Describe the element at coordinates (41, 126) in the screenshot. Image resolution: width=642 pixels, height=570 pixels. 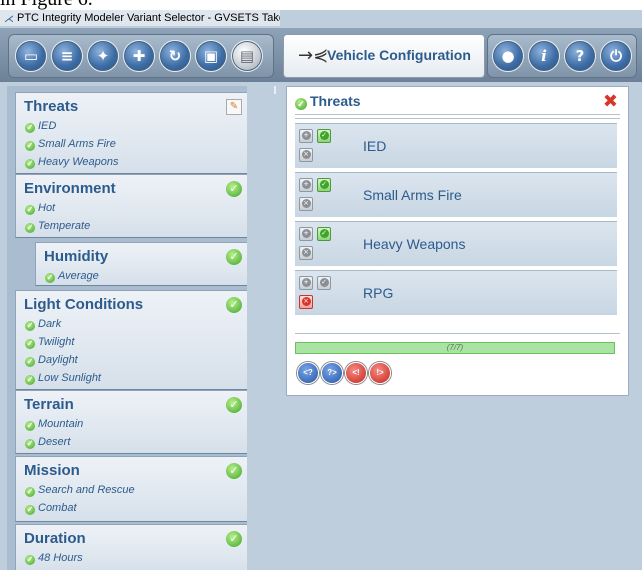
I see `list-item: ✓ IED` at that location.